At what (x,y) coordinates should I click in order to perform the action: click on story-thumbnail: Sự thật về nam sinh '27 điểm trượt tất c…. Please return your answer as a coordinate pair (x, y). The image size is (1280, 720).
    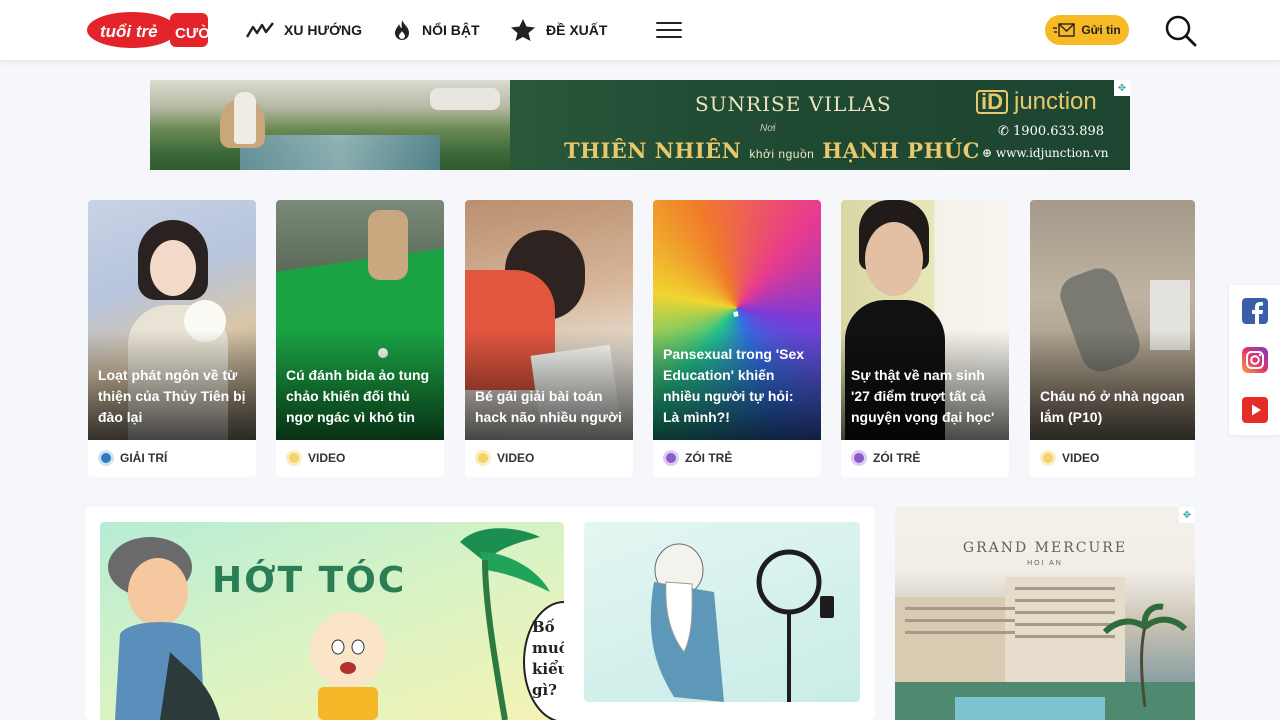
    Looking at the image, I should click on (925, 320).